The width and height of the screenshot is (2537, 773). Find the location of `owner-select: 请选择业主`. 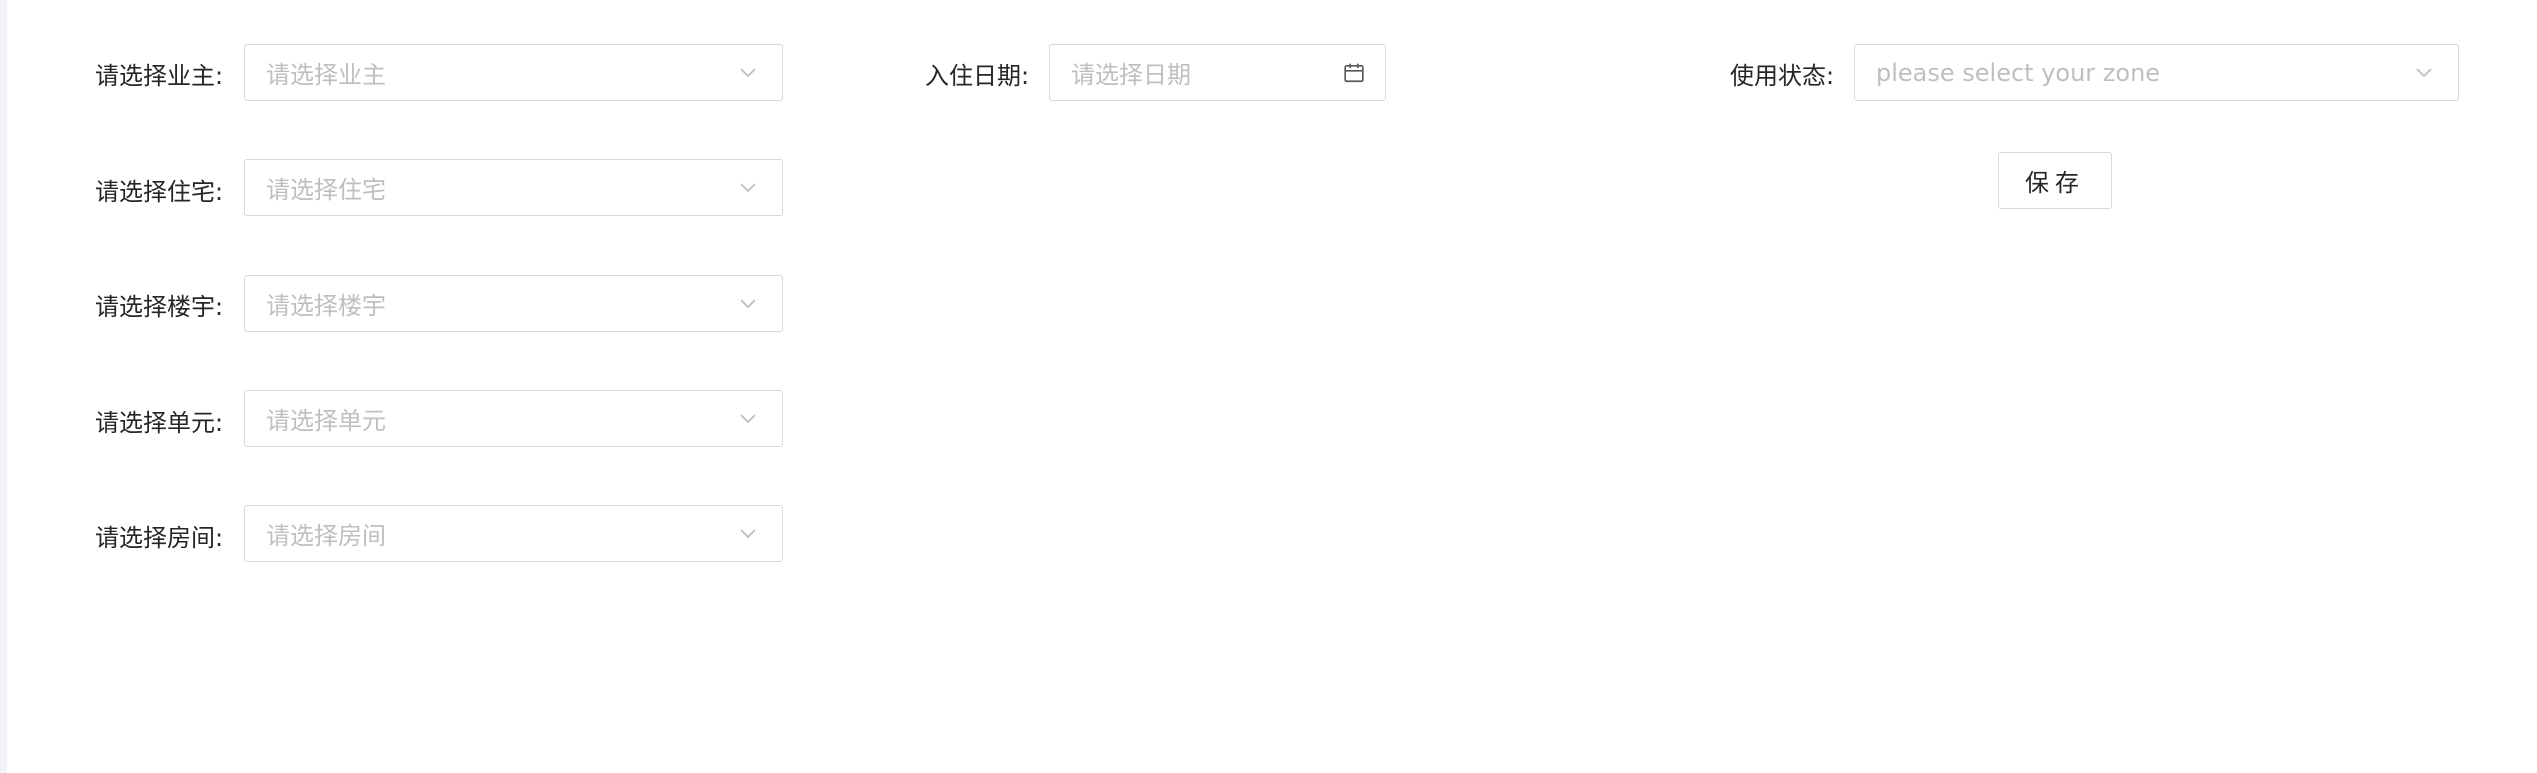

owner-select: 请选择业主 is located at coordinates (513, 72).